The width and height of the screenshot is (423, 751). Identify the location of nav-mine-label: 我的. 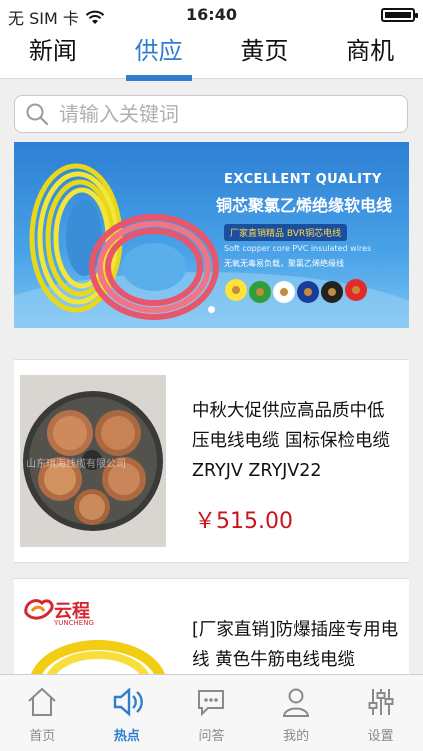
(296, 736).